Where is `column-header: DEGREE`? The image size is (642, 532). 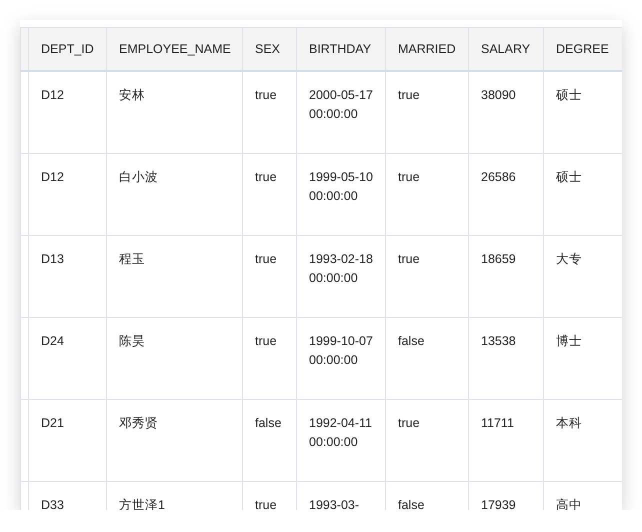 column-header: DEGREE is located at coordinates (583, 49).